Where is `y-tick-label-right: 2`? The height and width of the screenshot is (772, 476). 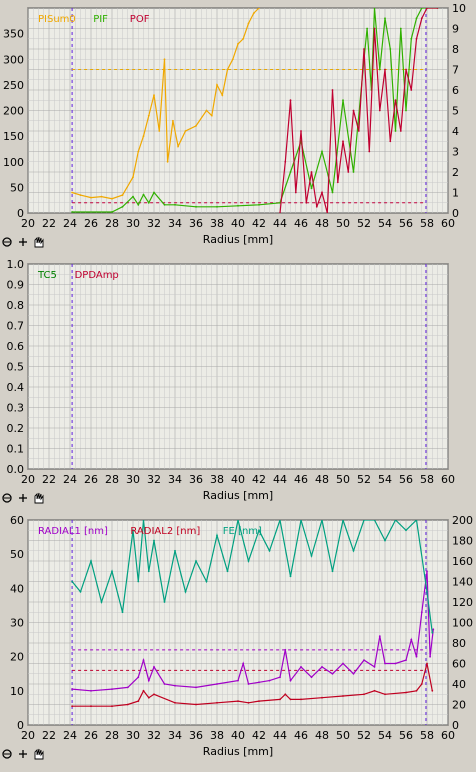 y-tick-label-right: 2 is located at coordinates (455, 172).